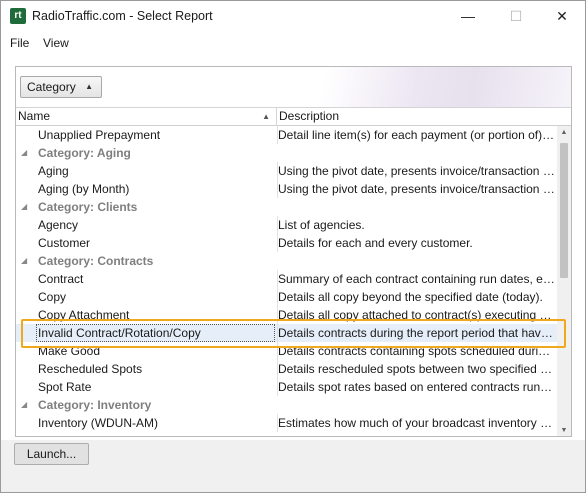 The width and height of the screenshot is (586, 493). Describe the element at coordinates (19, 43) in the screenshot. I see `menu-file: File` at that location.